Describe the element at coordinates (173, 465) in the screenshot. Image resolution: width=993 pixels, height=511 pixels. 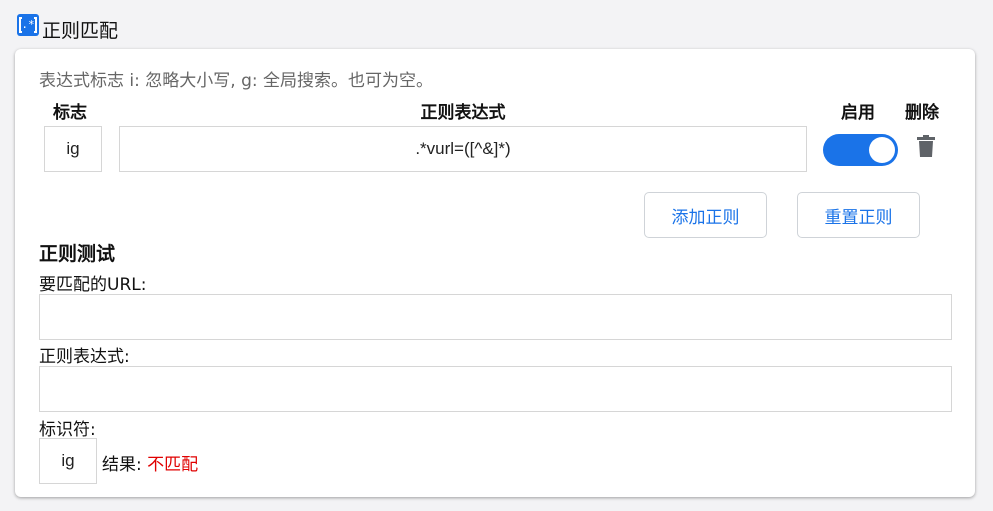
I see `result-value: 不匹配` at that location.